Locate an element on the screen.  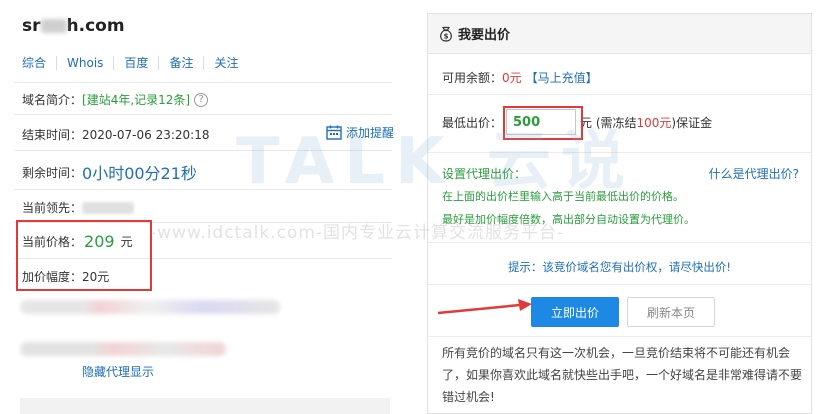
balance-value: 0元 is located at coordinates (512, 78).